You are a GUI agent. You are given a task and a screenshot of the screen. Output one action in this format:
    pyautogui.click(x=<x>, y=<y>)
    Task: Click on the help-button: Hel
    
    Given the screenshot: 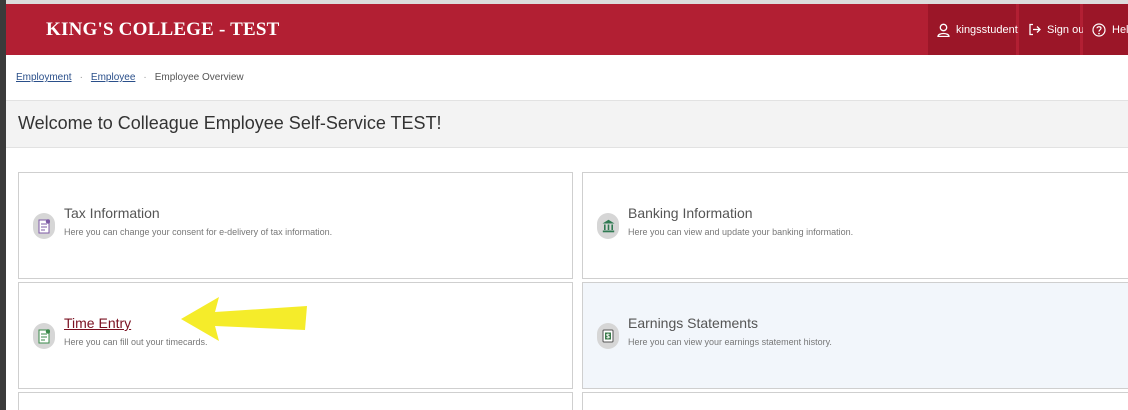 What is the action you would take?
    pyautogui.click(x=1105, y=29)
    